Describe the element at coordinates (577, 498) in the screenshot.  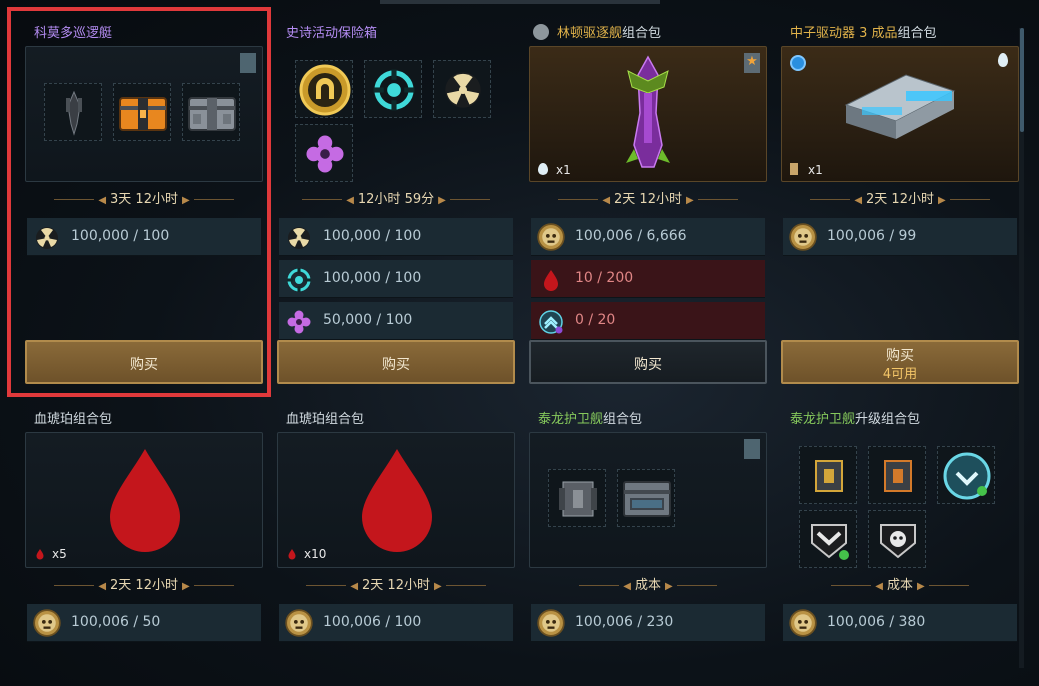
I see `item-slot-frigate` at that location.